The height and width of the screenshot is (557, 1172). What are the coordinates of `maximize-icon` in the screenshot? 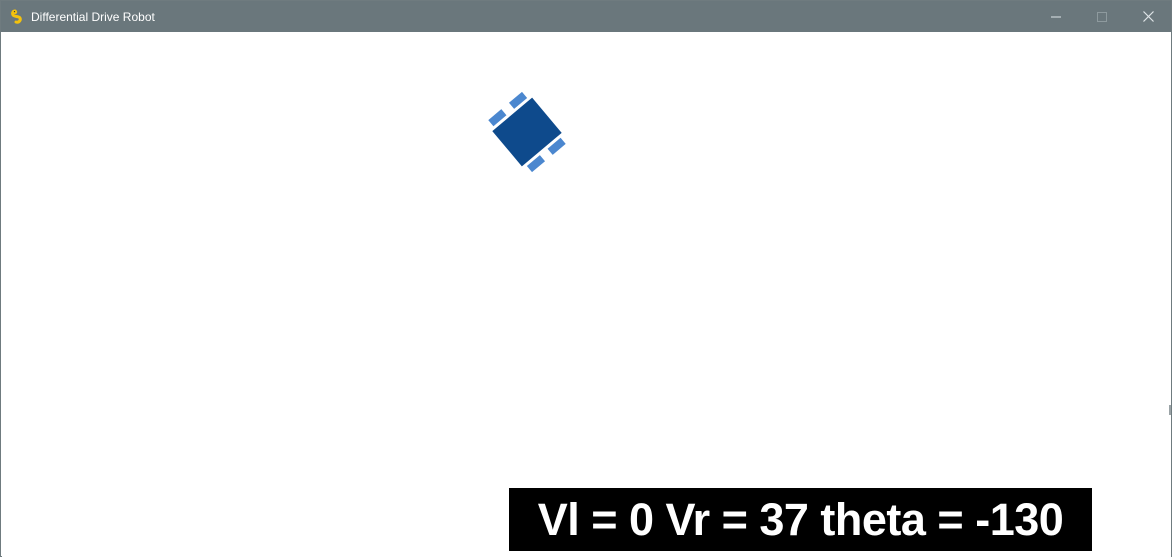 It's located at (1102, 16).